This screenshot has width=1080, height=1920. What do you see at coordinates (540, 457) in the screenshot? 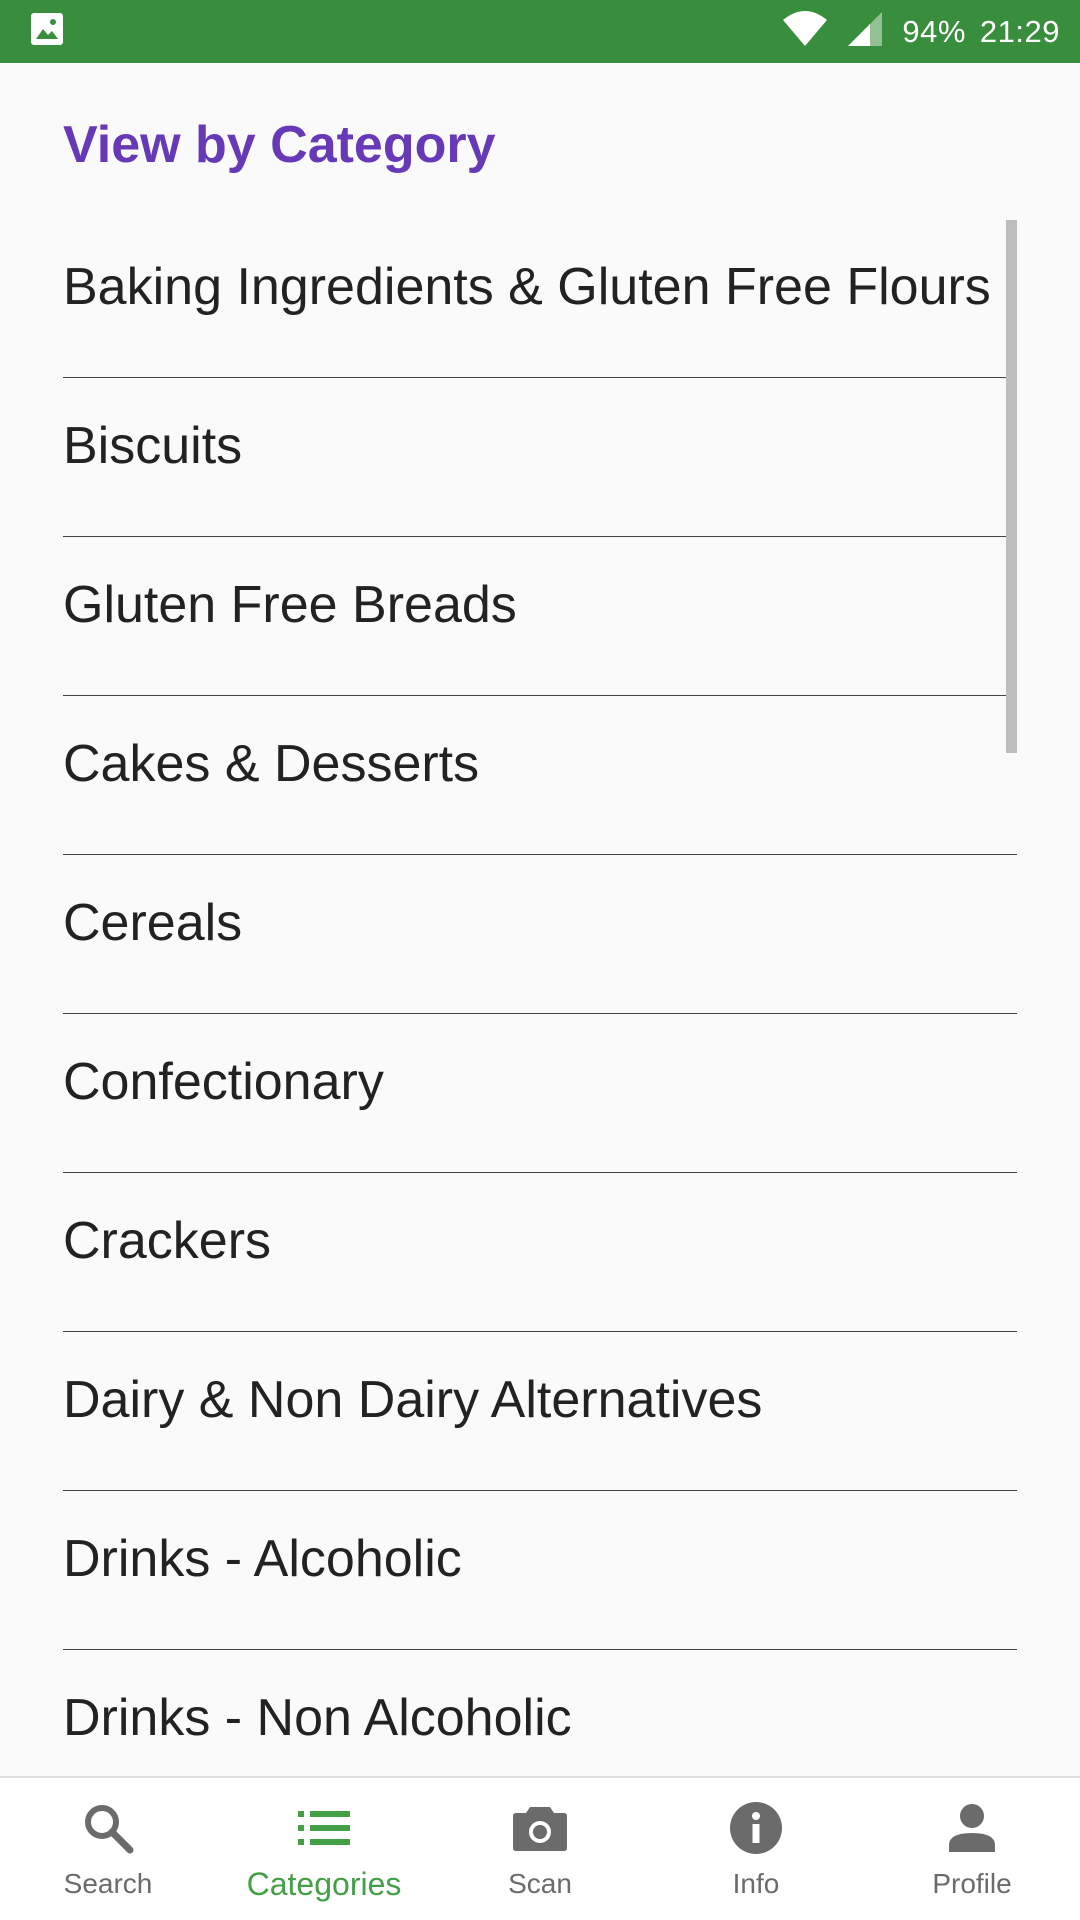
I see `category-item: Biscuits` at bounding box center [540, 457].